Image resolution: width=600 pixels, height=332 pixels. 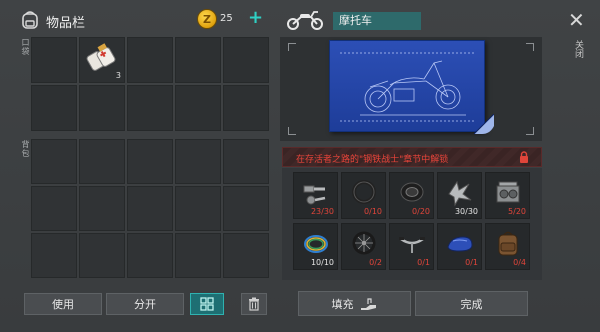 I want to click on grid-view-icon, so click(x=207, y=304).